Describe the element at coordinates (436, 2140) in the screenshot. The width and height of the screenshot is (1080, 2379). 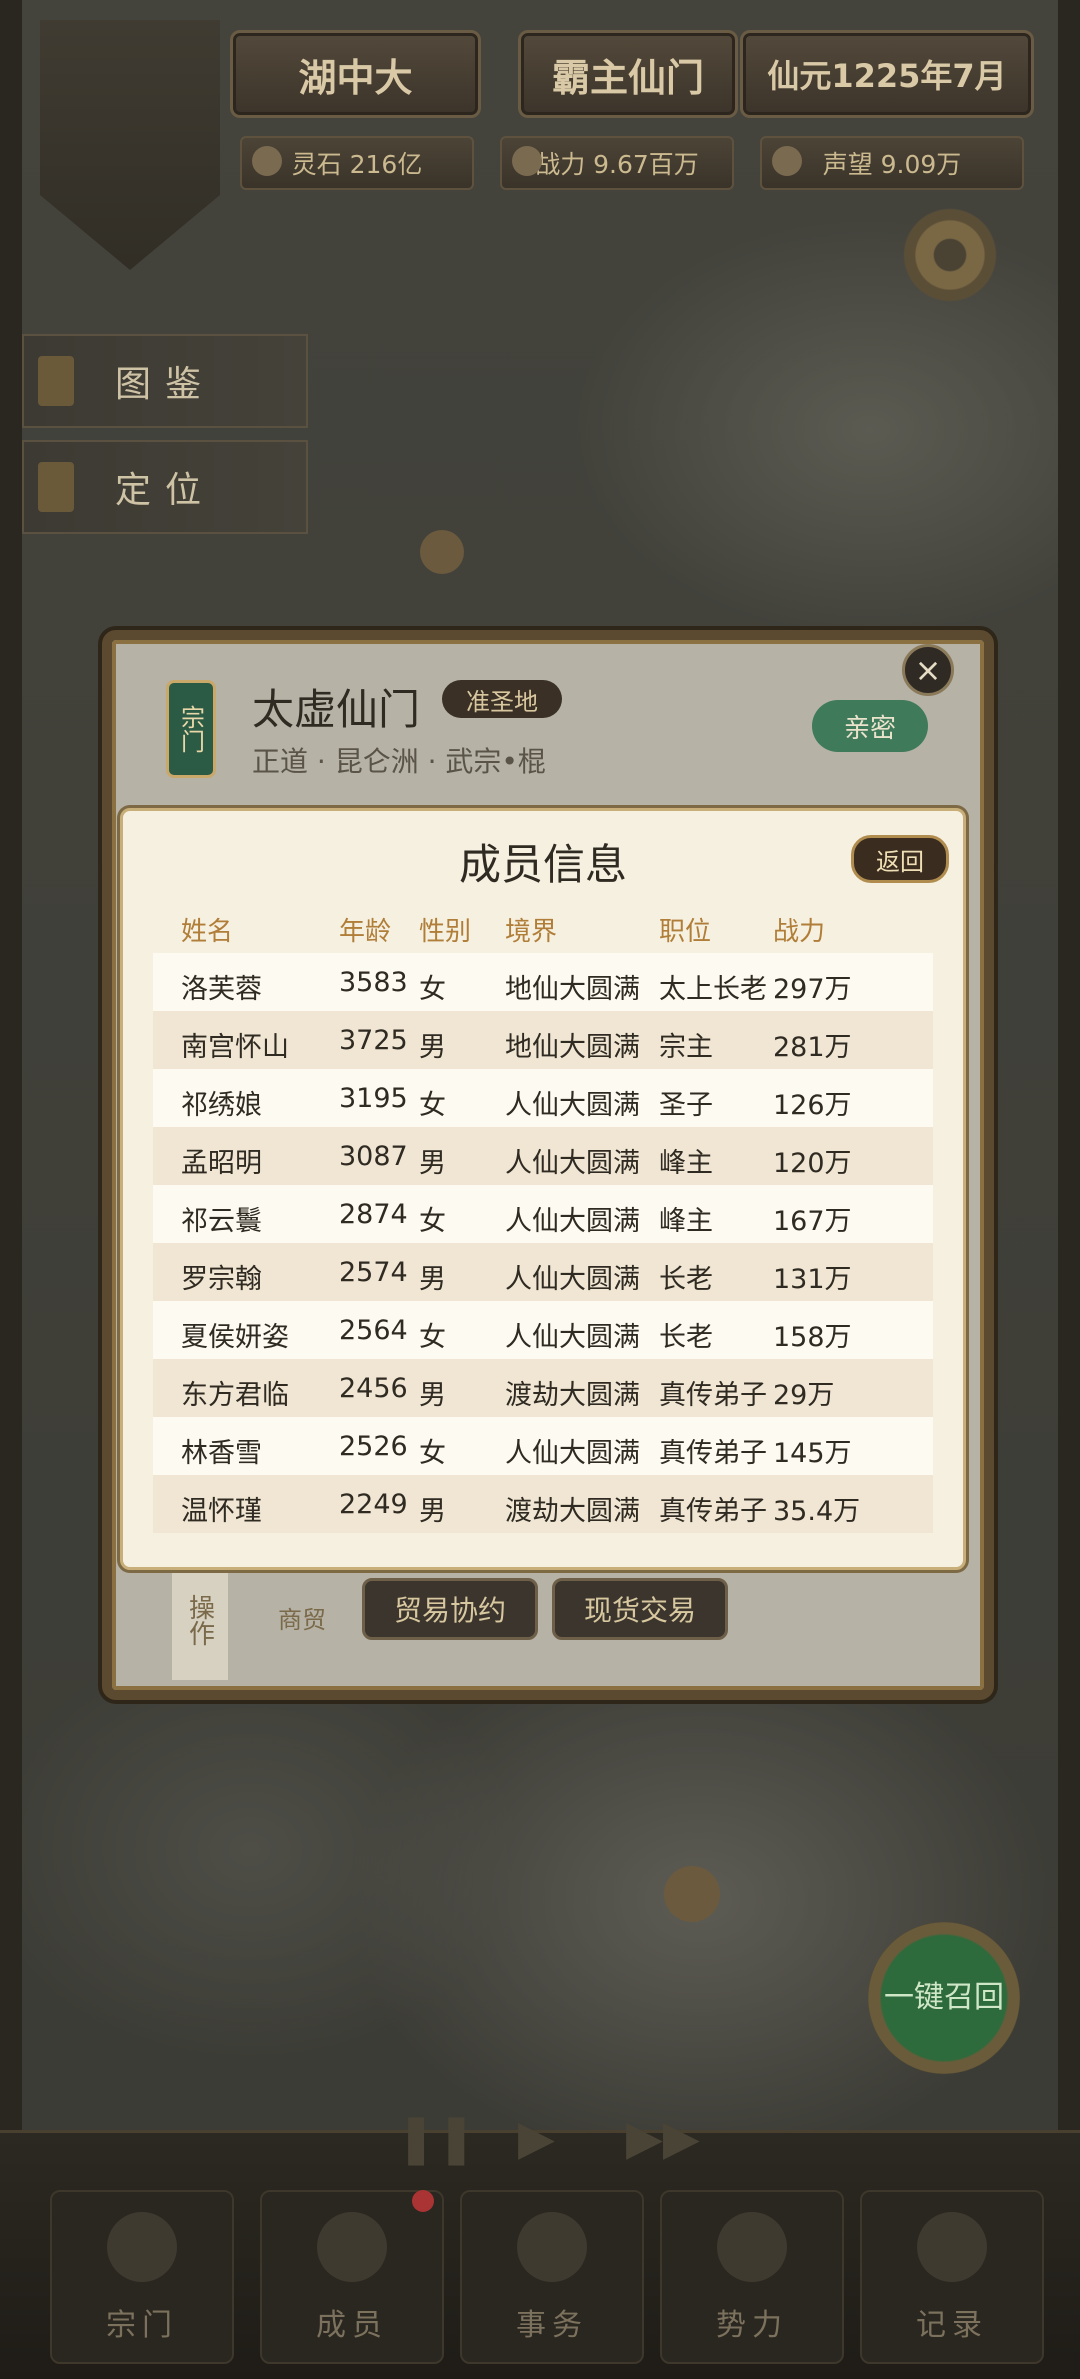
I see `pause-icon: ❚❚` at that location.